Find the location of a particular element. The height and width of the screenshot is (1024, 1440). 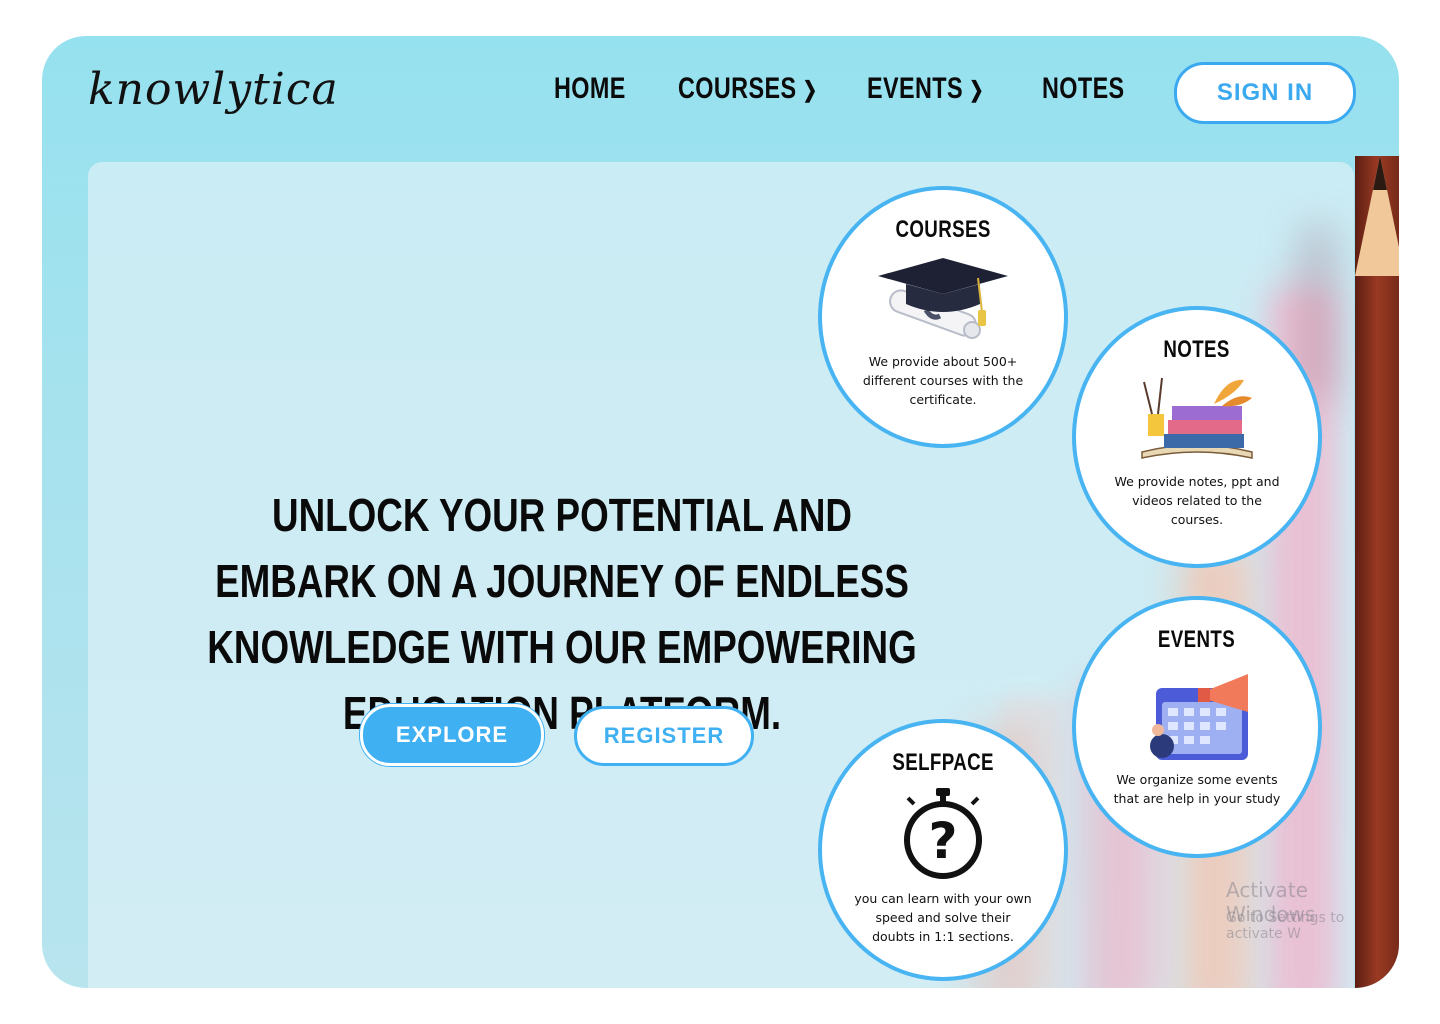

books-icon is located at coordinates (1197, 418).